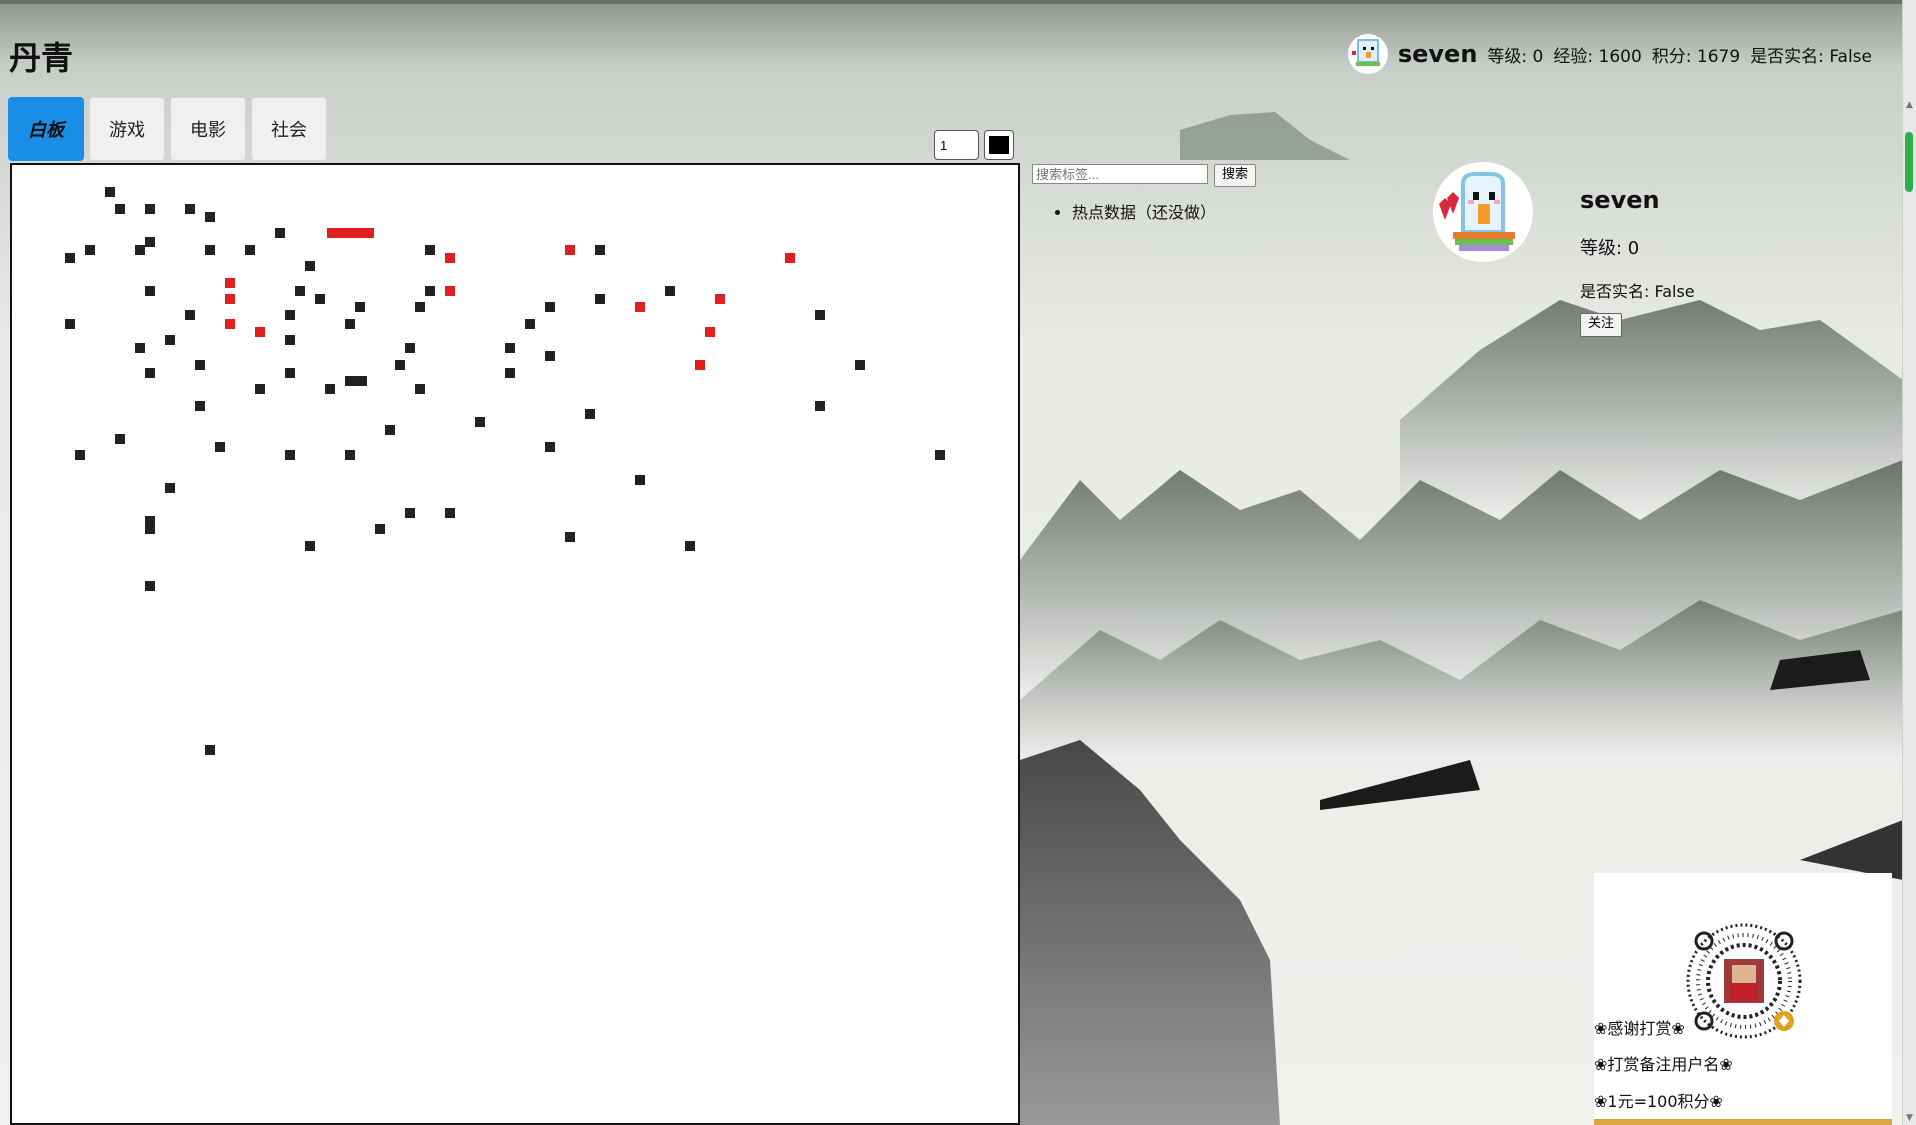 Image resolution: width=1916 pixels, height=1125 pixels. Describe the element at coordinates (46, 129) in the screenshot. I see `tab-whiteboard: 白板` at that location.